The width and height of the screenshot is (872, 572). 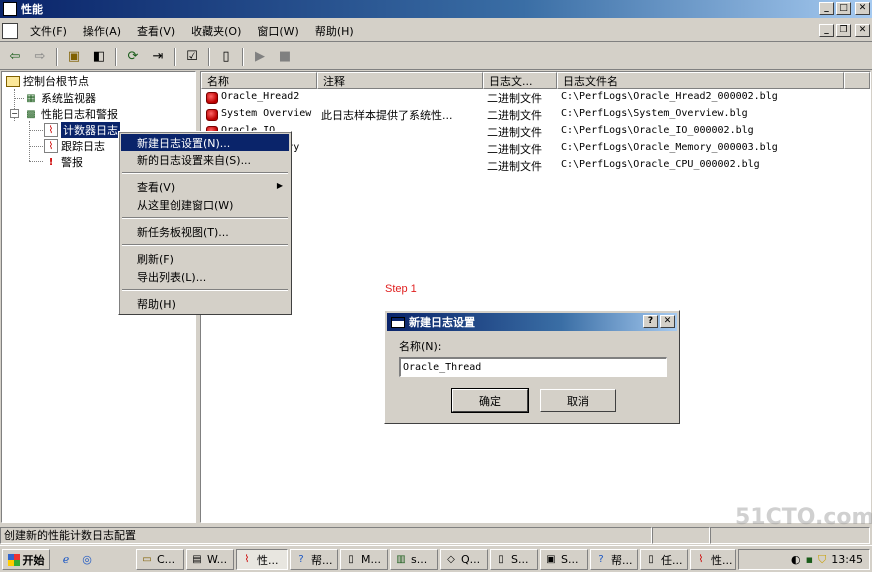 What do you see at coordinates (436, 9) in the screenshot?
I see `title-bar: 性能 _ □ ✕` at bounding box center [436, 9].